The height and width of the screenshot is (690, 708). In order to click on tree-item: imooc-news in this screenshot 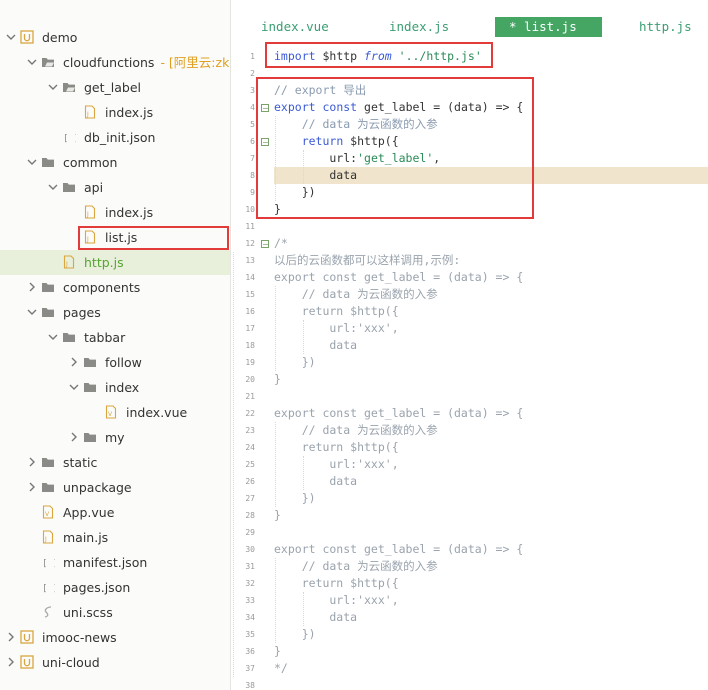, I will do `click(115, 637)`.